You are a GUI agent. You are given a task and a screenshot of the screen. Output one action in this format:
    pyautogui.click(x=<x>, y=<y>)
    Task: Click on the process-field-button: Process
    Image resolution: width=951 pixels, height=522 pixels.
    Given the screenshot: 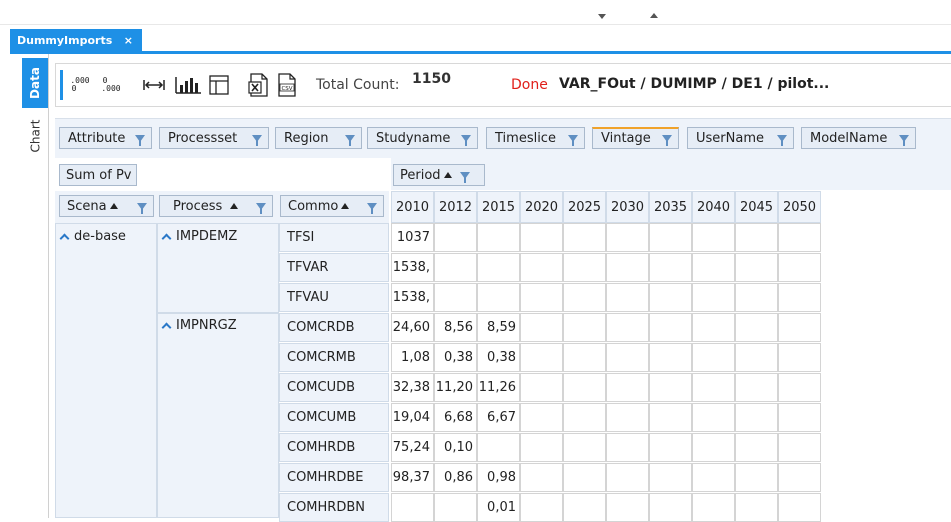 What is the action you would take?
    pyautogui.click(x=216, y=206)
    